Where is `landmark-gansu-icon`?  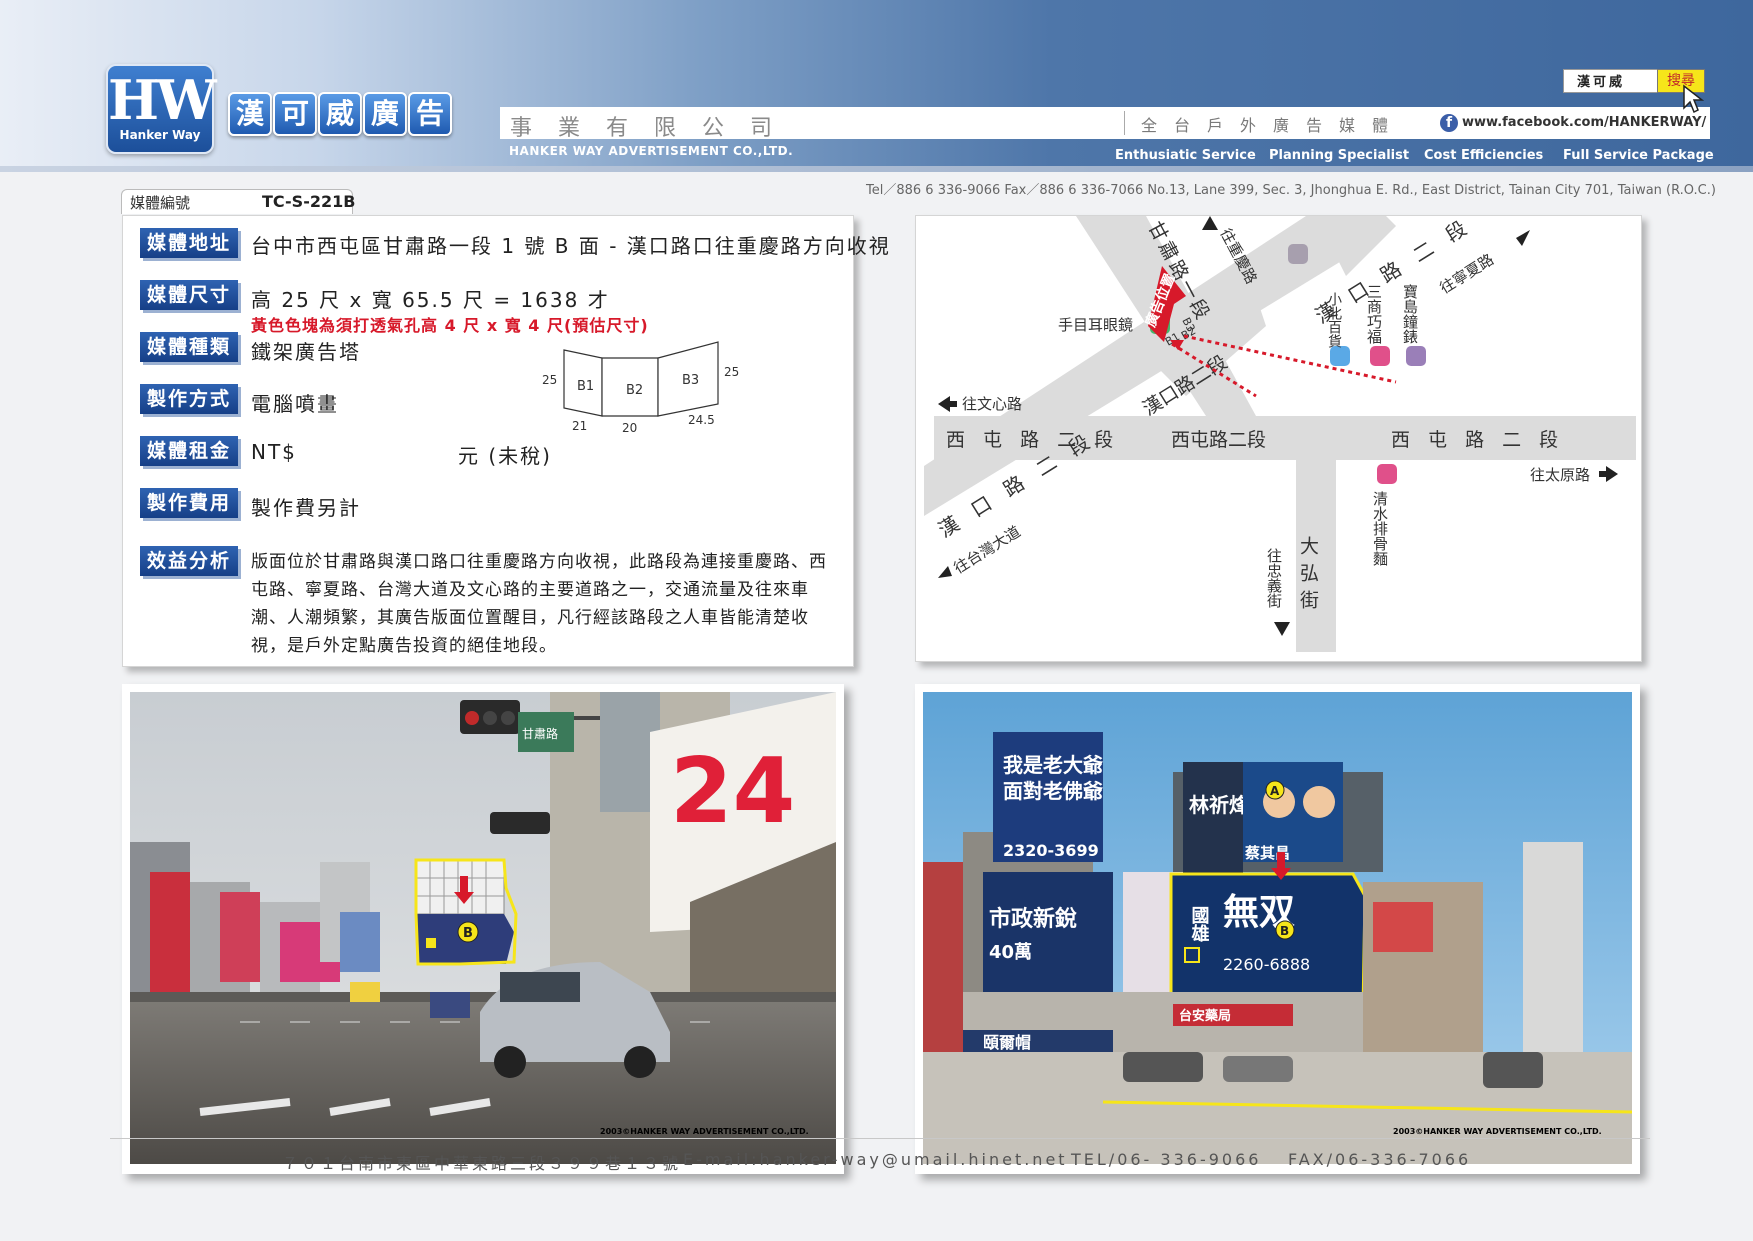 landmark-gansu-icon is located at coordinates (1298, 254).